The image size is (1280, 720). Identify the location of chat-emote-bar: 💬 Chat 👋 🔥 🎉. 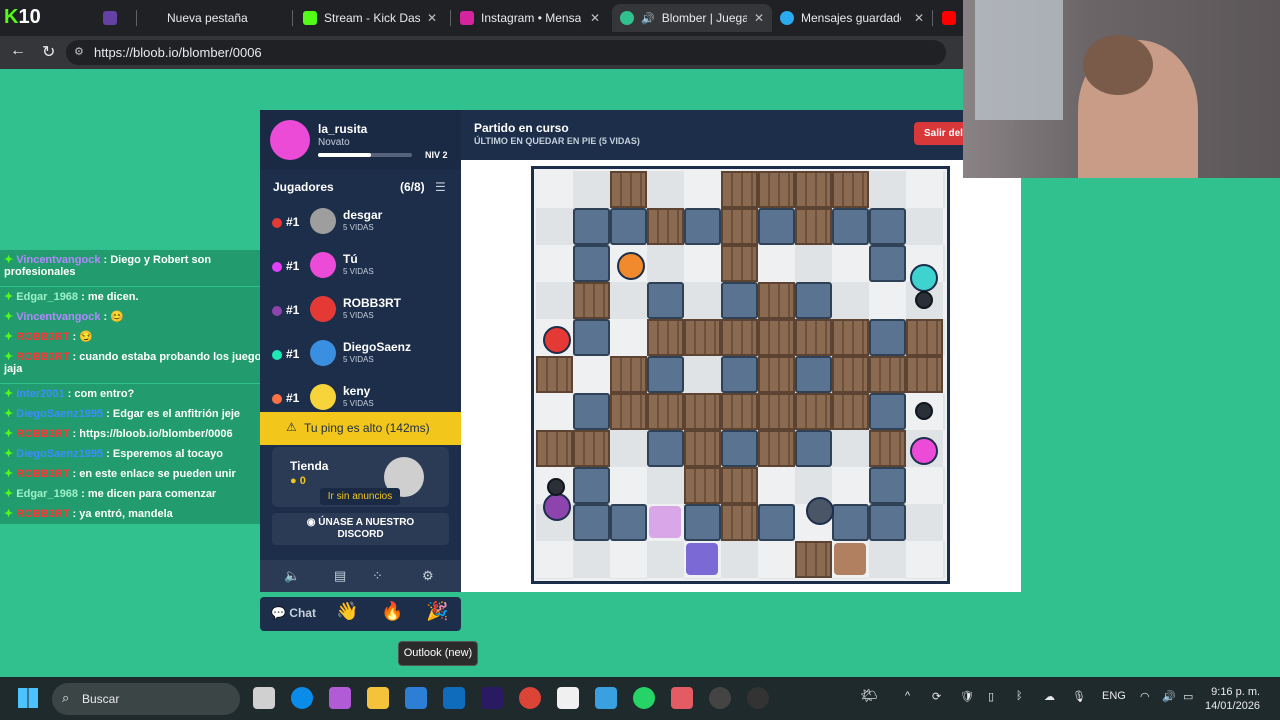
(360, 614).